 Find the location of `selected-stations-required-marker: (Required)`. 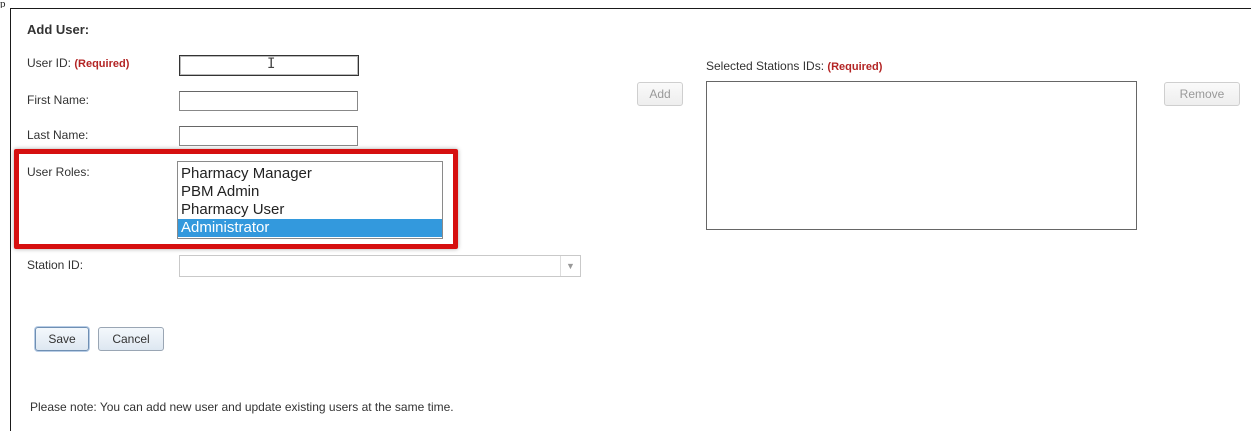

selected-stations-required-marker: (Required) is located at coordinates (855, 67).